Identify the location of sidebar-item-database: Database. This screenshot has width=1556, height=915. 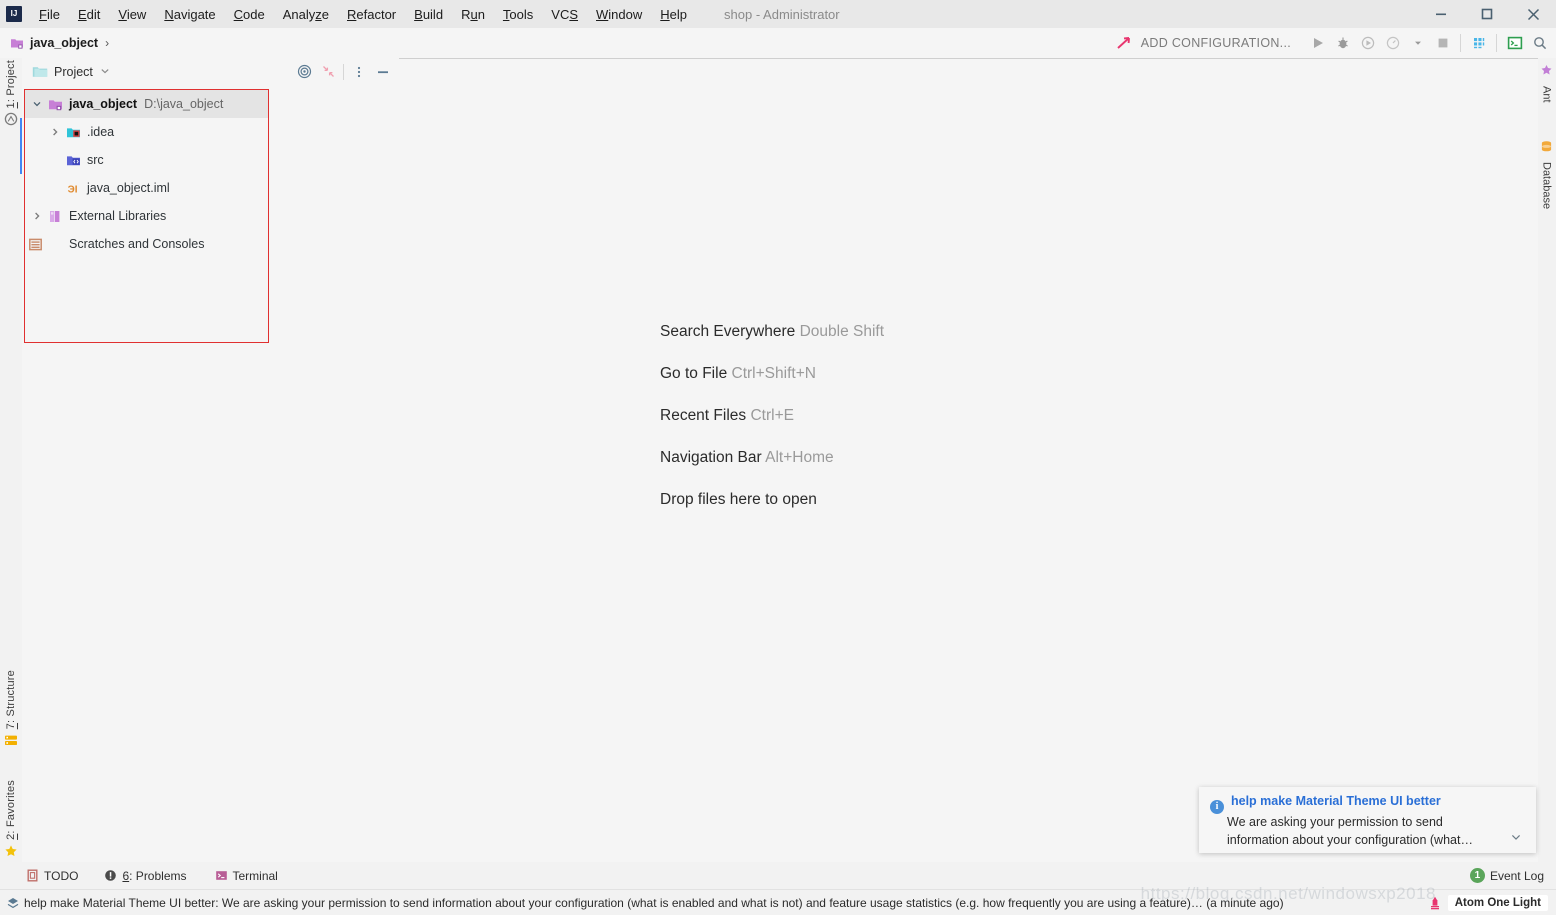
(1546, 174).